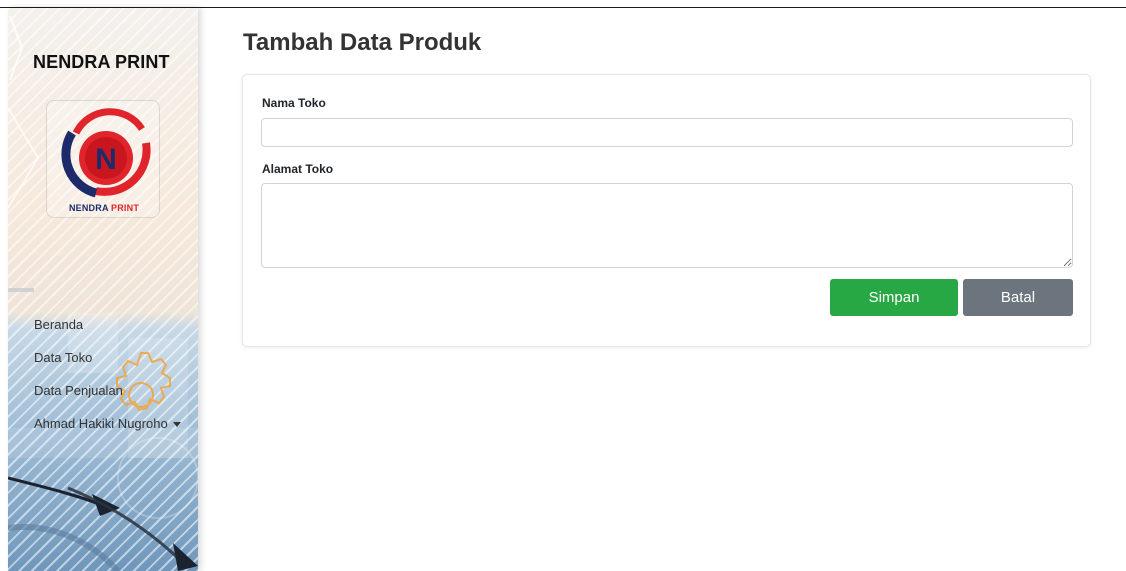 The height and width of the screenshot is (571, 1126). Describe the element at coordinates (298, 169) in the screenshot. I see `store-address-label: Alamat Toko` at that location.